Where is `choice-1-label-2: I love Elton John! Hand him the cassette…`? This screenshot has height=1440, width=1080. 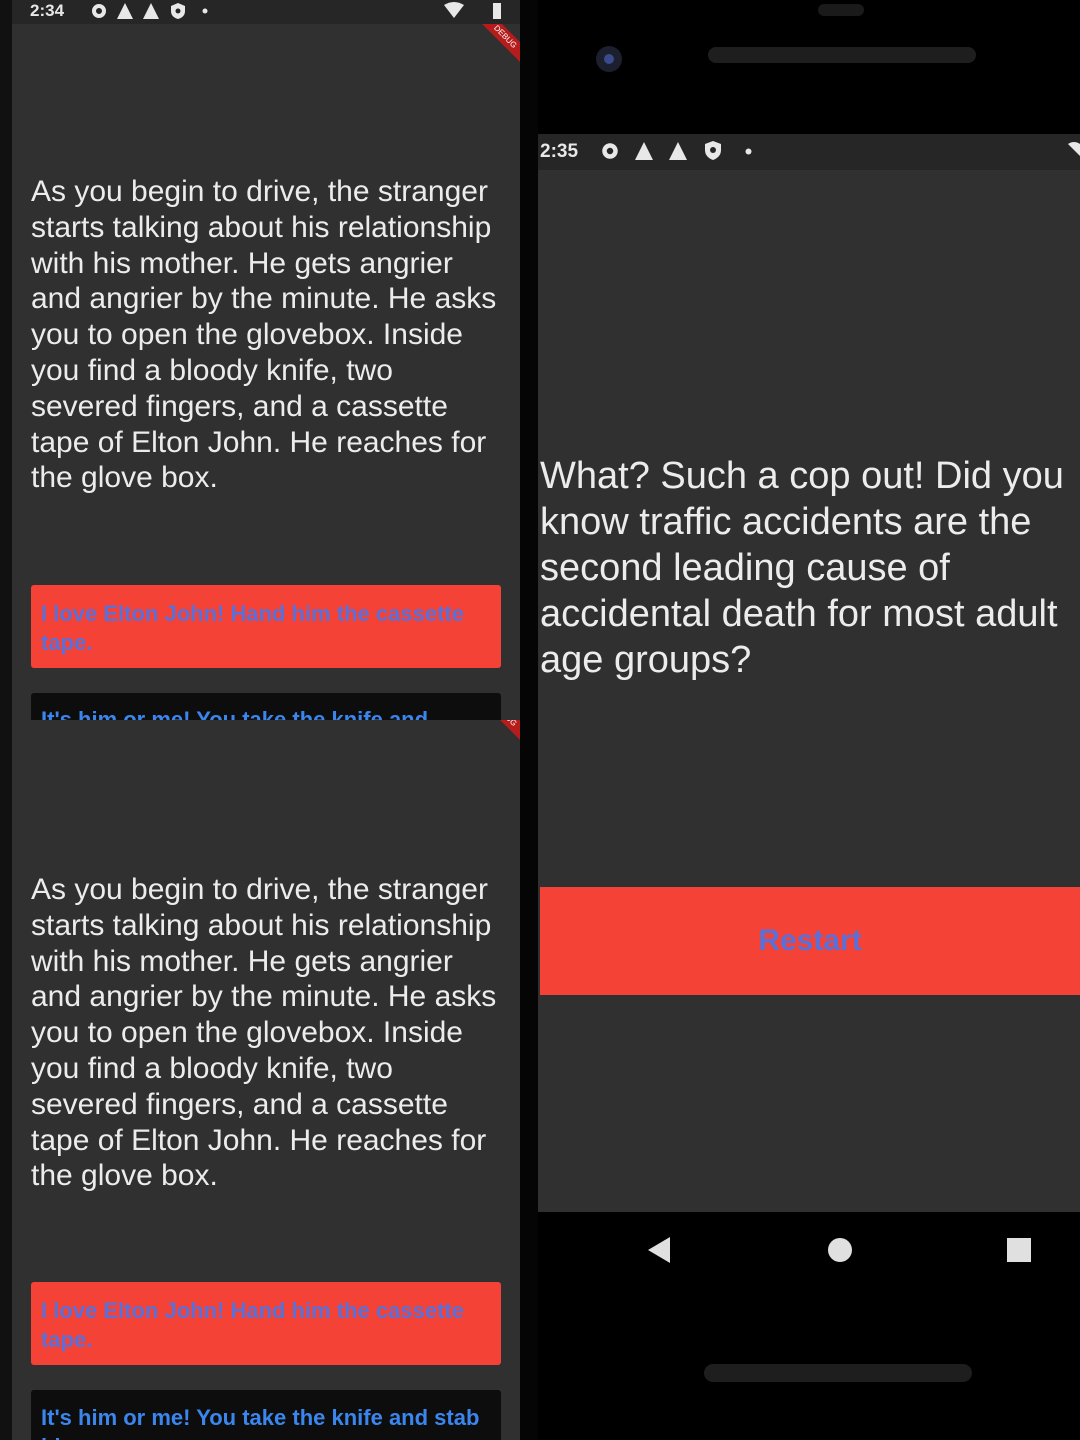 choice-1-label-2: I love Elton John! Hand him the cassette… is located at coordinates (252, 1325).